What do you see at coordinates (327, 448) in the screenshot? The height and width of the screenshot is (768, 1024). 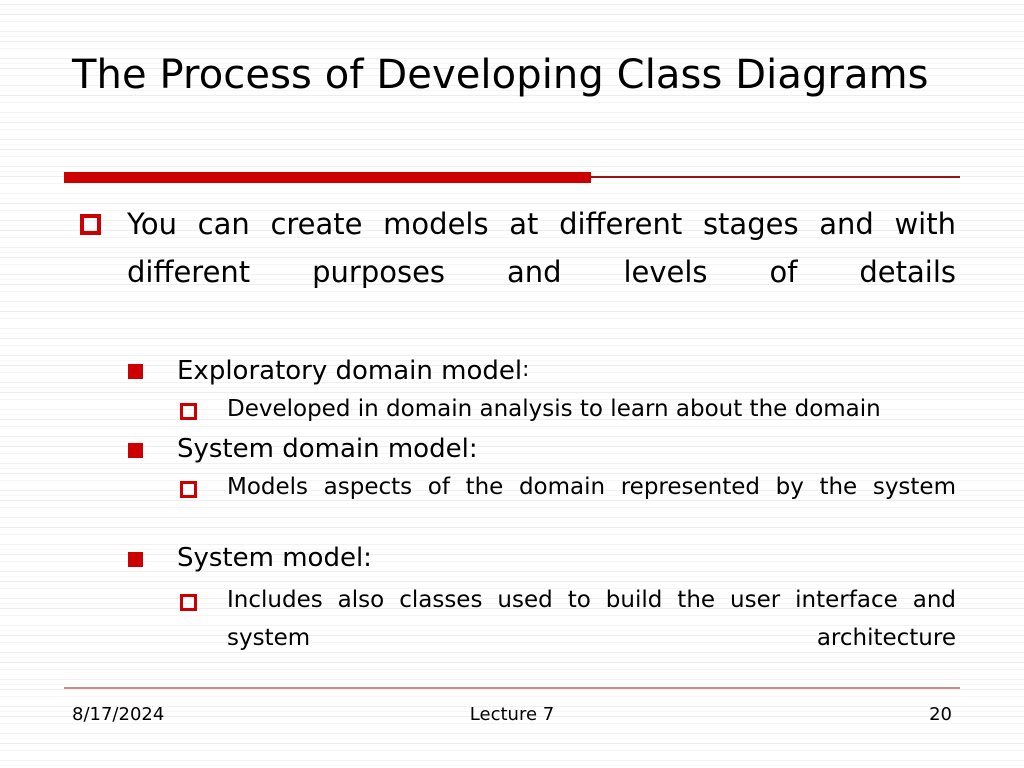 I see `bullet-level2-heading: System domain model:` at bounding box center [327, 448].